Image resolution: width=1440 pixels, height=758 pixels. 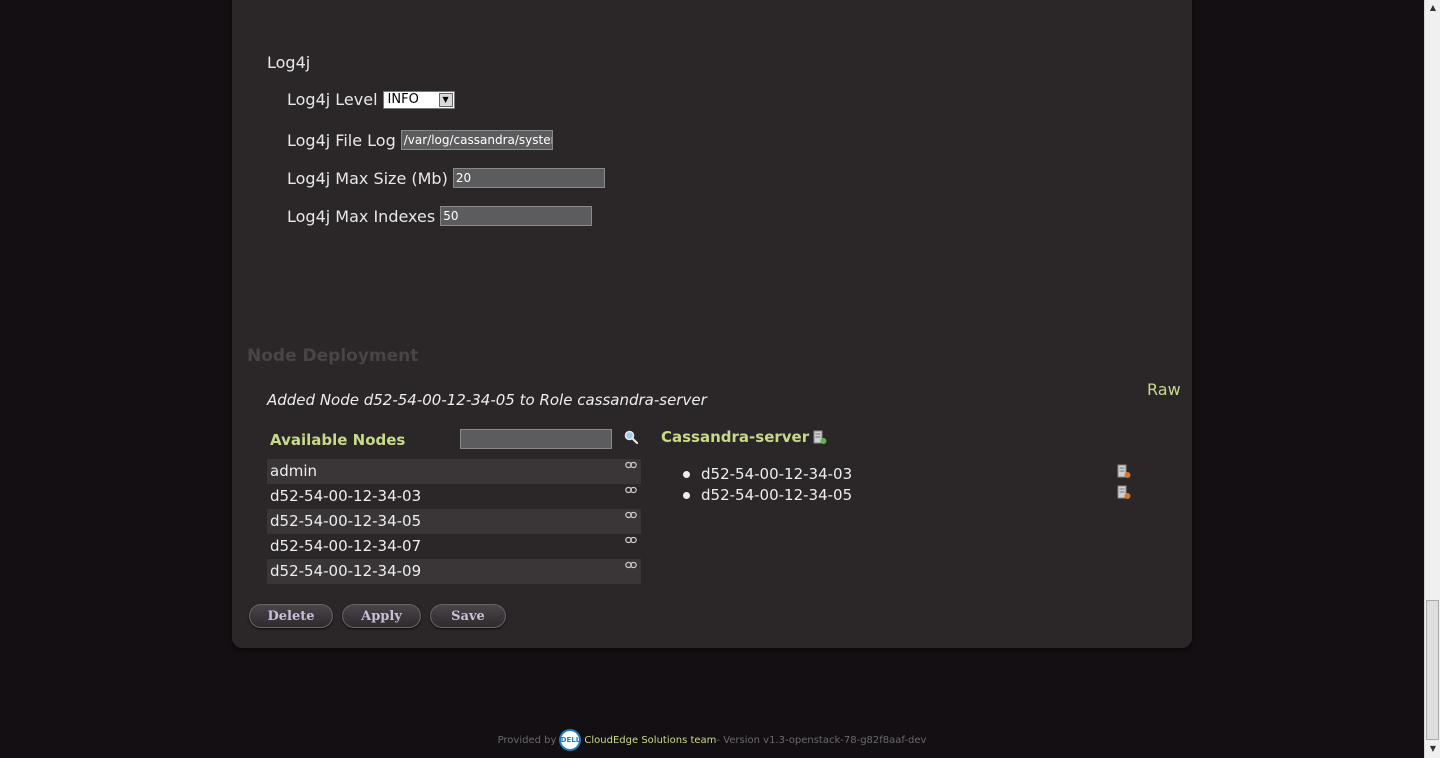 What do you see at coordinates (454, 571) in the screenshot?
I see `available-node-item: d52-54-00-12-34-09` at bounding box center [454, 571].